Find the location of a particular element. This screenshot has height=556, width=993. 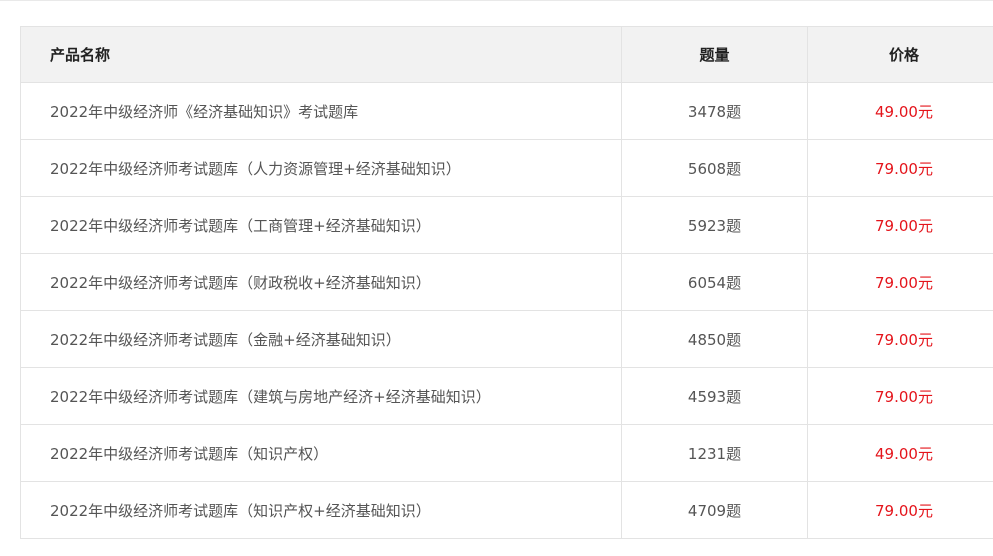

table-row: 2022年中级经济师考试题库（工商管理+经济基础知识） 5923题 79.00元 is located at coordinates (506, 225).